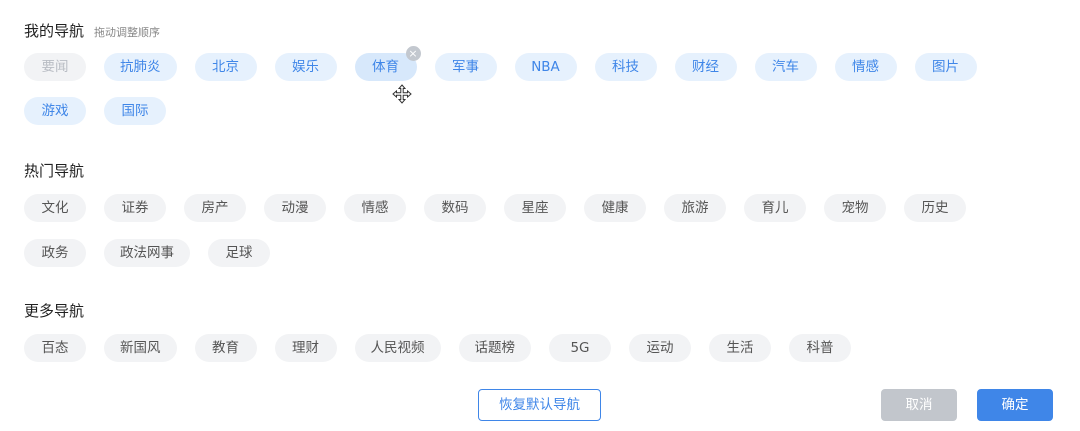 The height and width of the screenshot is (431, 1080). I want to click on hot-nav-item: 文化, so click(55, 208).